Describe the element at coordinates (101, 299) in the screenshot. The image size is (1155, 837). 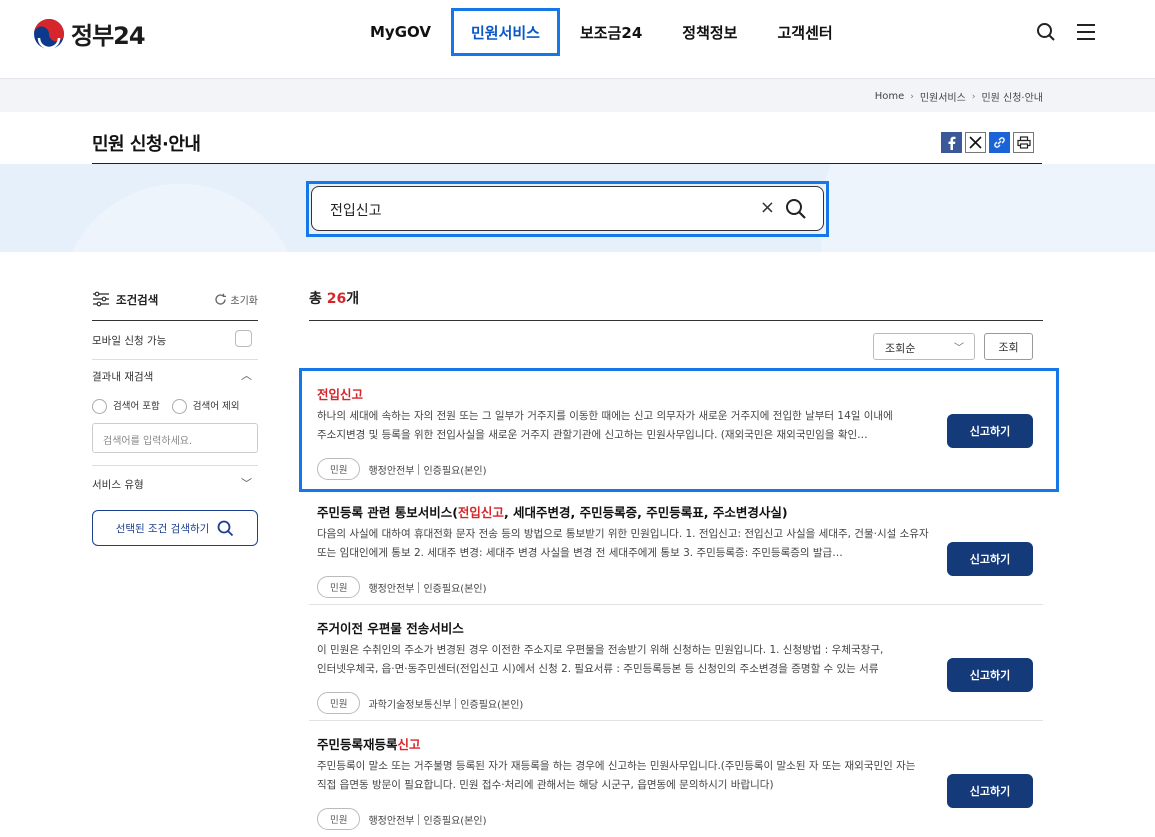
I see `filter-sliders-icon` at that location.